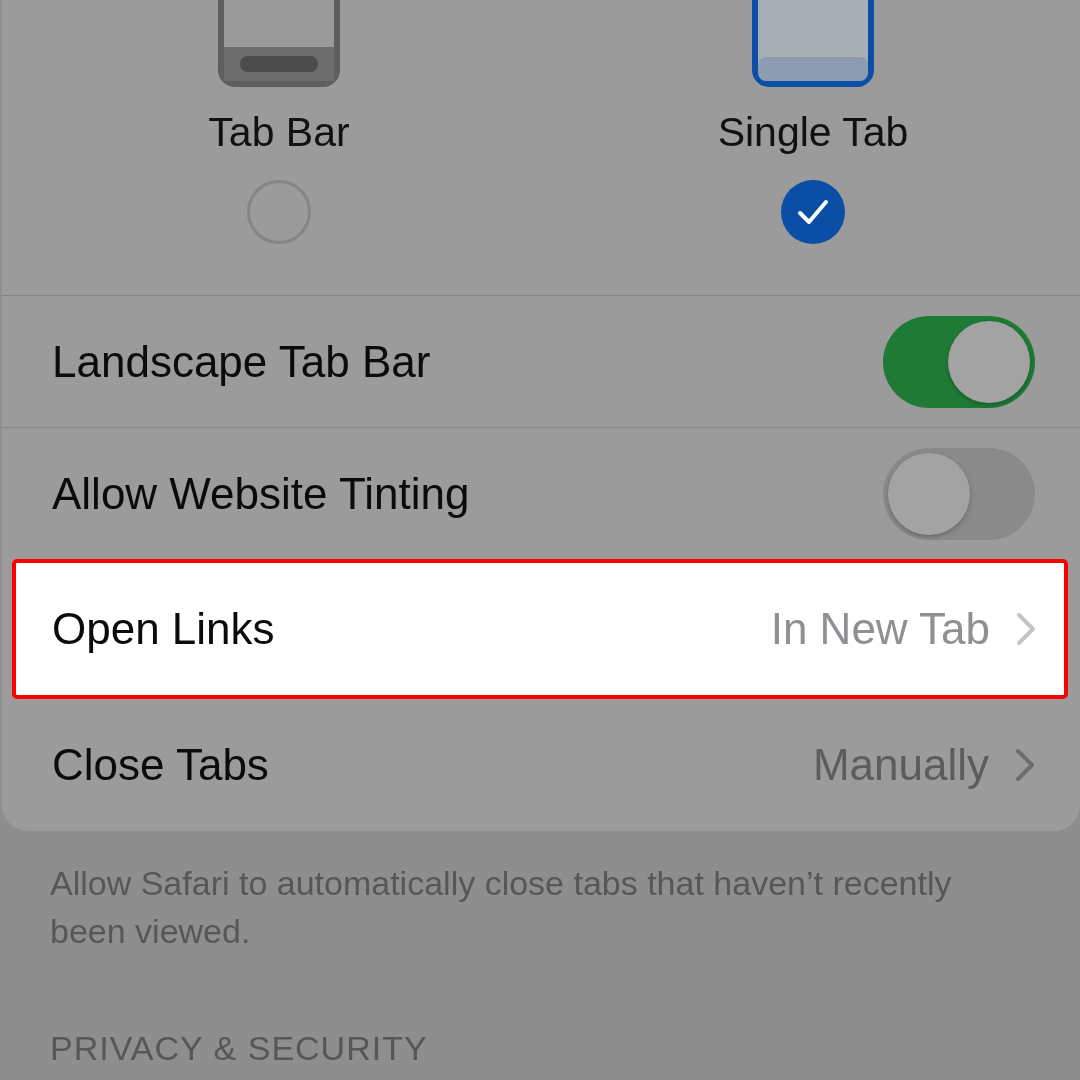  What do you see at coordinates (164, 629) in the screenshot?
I see `setting-label: Open Links` at bounding box center [164, 629].